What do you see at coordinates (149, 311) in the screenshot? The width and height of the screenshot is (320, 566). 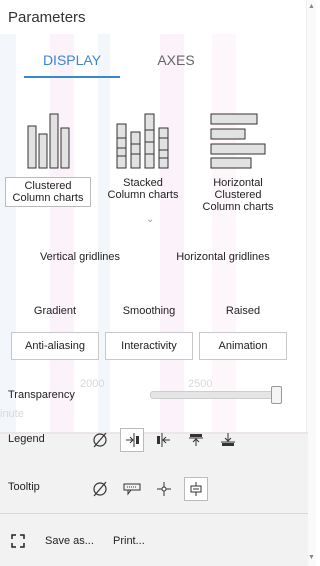 I see `smoothing-option: Smoothing` at bounding box center [149, 311].